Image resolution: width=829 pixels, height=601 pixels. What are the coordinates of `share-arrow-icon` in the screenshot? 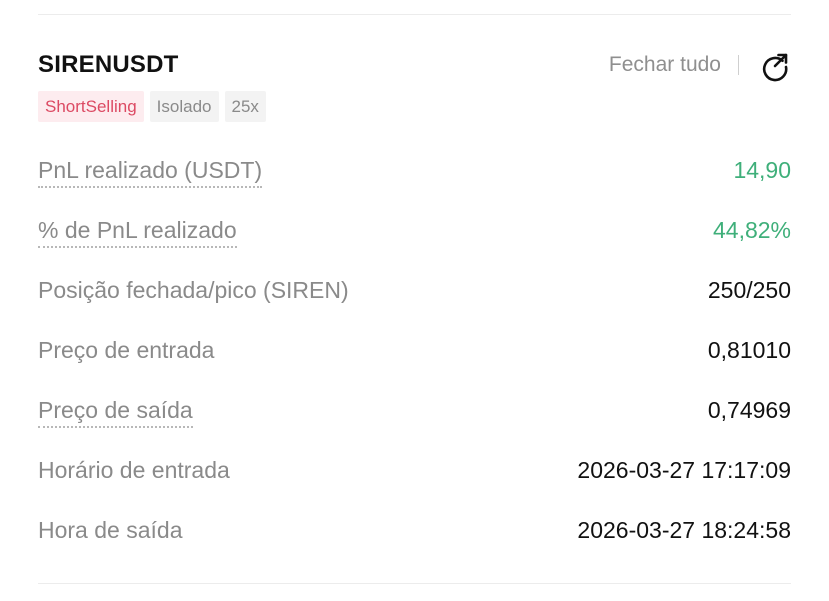 It's located at (775, 67).